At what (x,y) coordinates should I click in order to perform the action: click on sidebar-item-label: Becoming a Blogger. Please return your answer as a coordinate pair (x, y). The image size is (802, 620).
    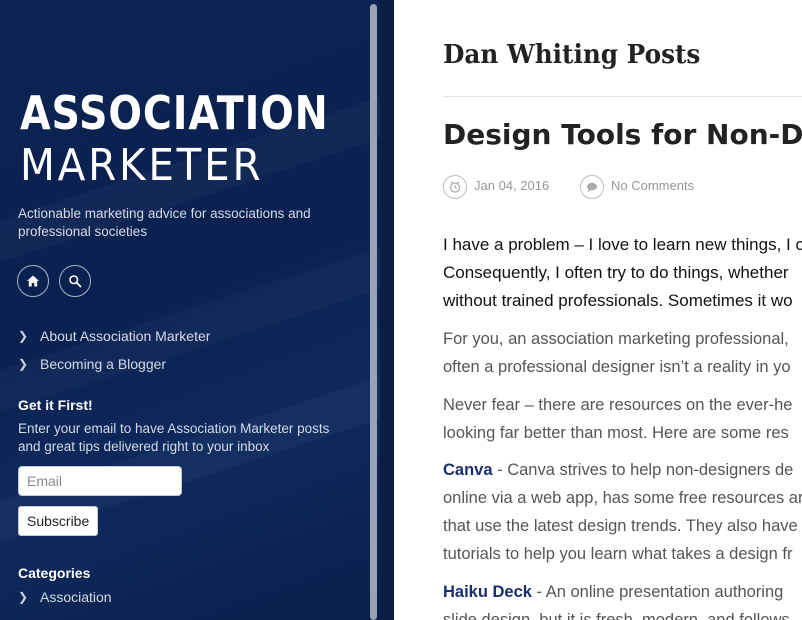
    Looking at the image, I should click on (103, 364).